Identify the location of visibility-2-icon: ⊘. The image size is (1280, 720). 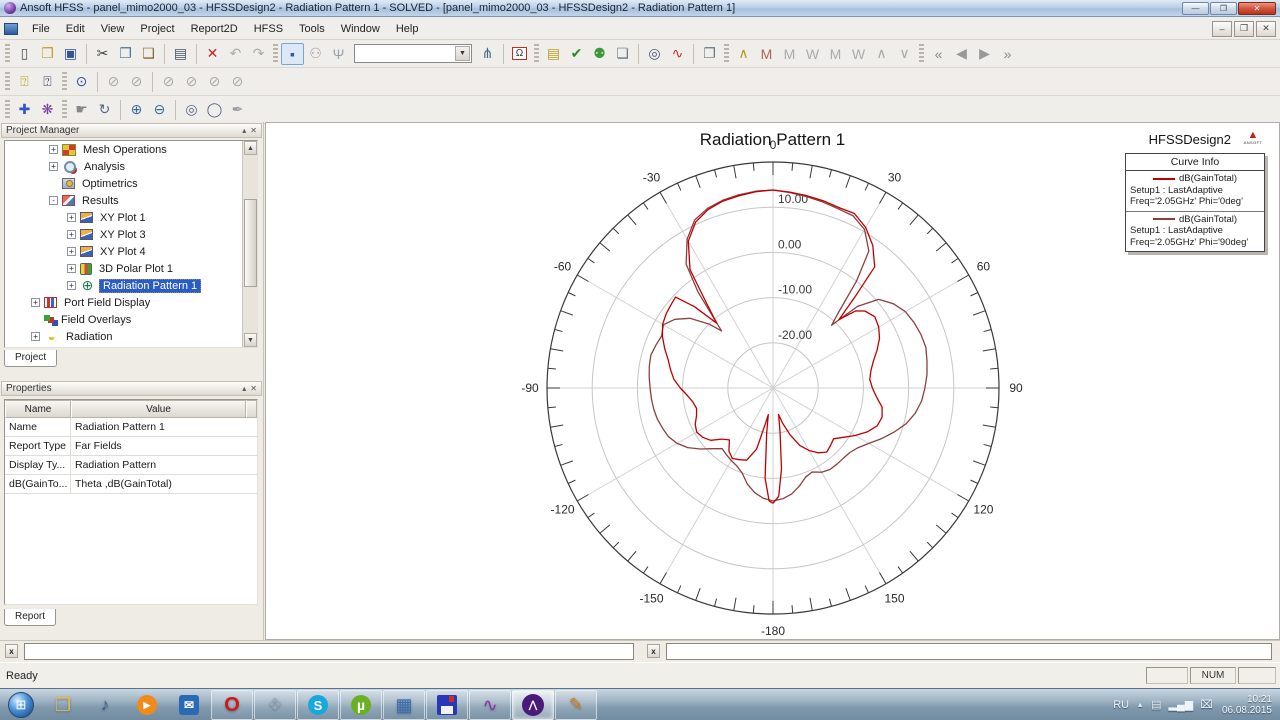
(191, 82).